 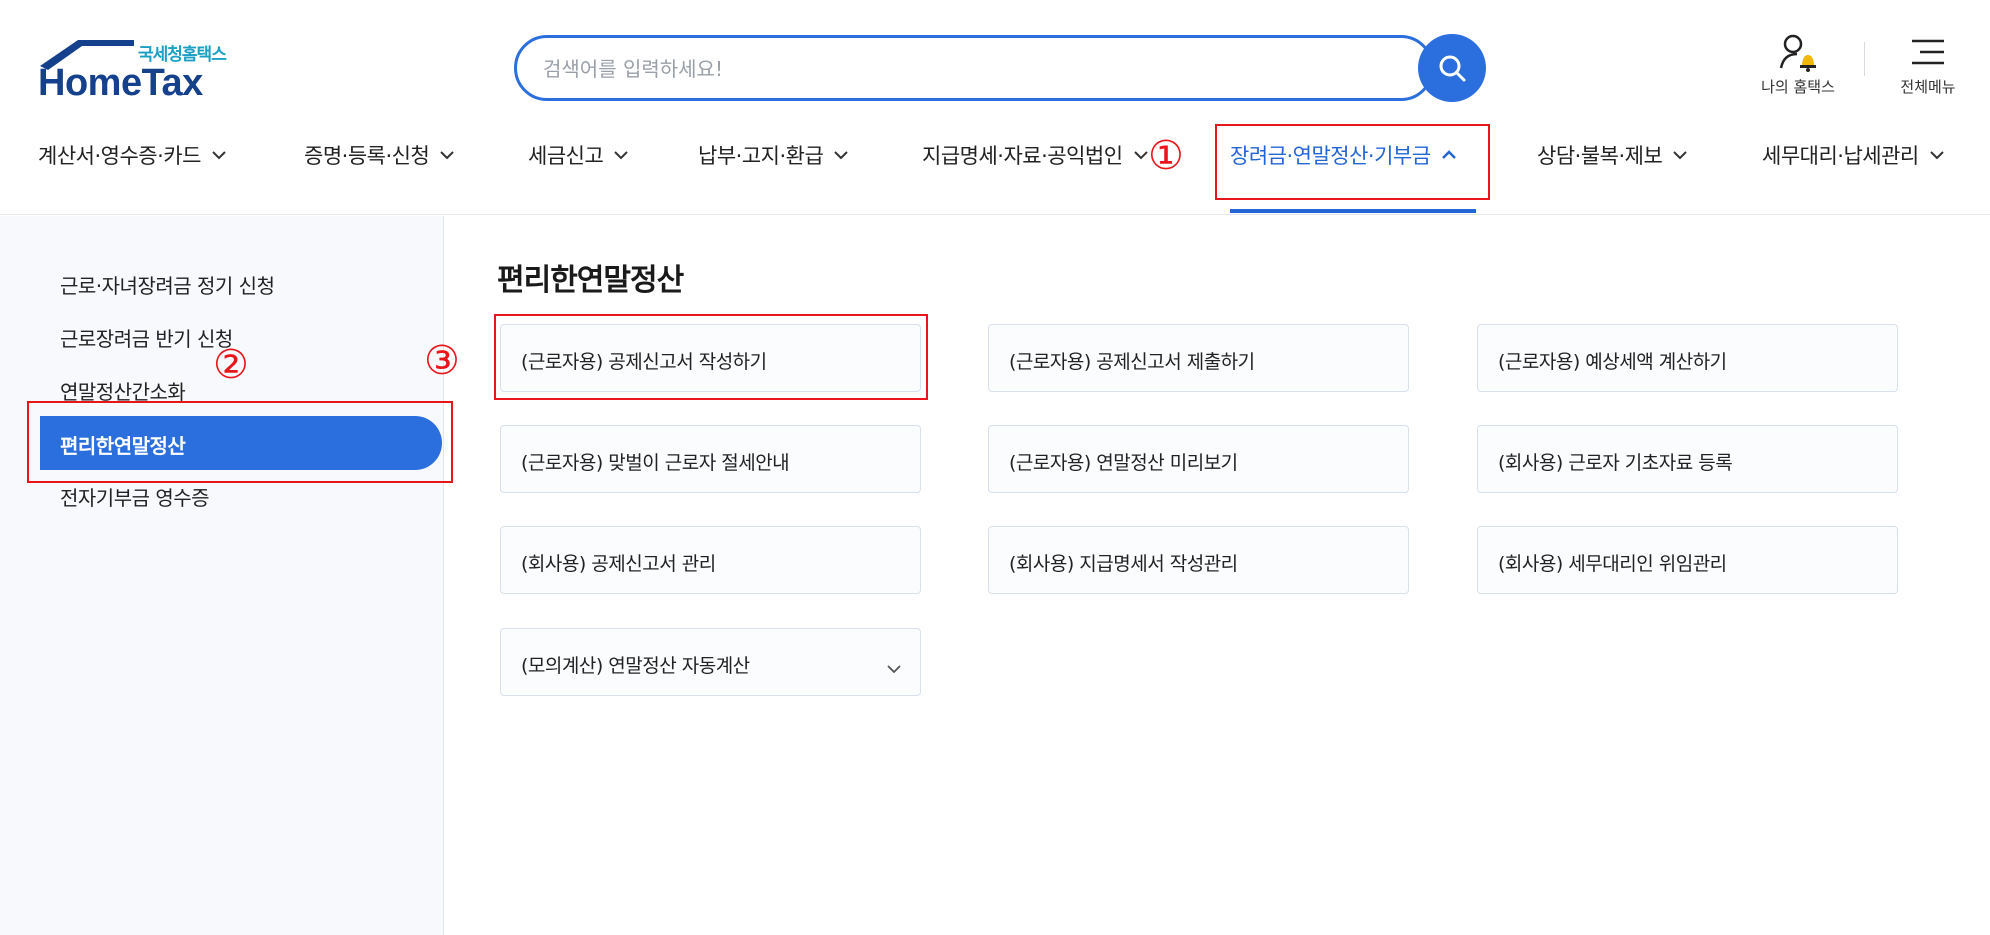 I want to click on gnb-item-label: 세금신고, so click(x=566, y=156).